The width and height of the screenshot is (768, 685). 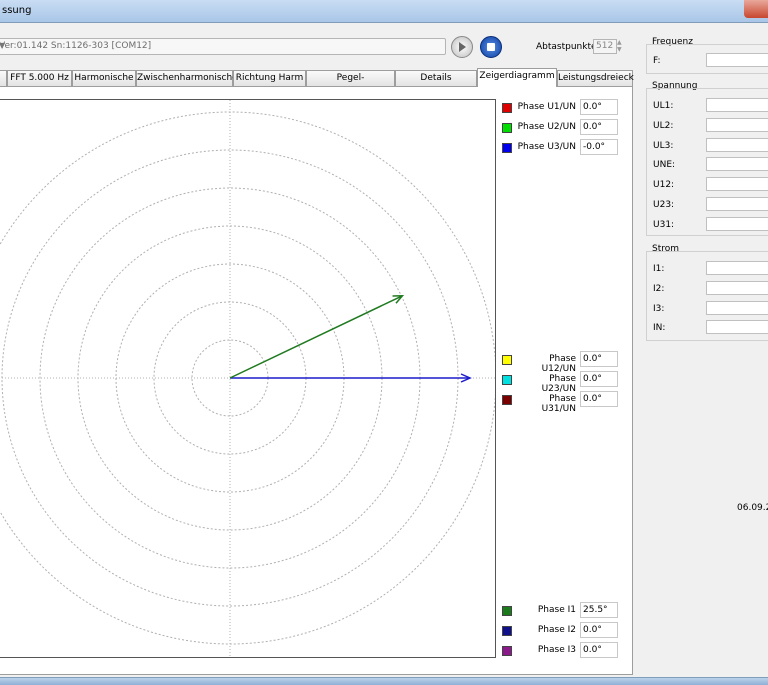 I want to click on legend-label: Phase I2, so click(x=556, y=630).